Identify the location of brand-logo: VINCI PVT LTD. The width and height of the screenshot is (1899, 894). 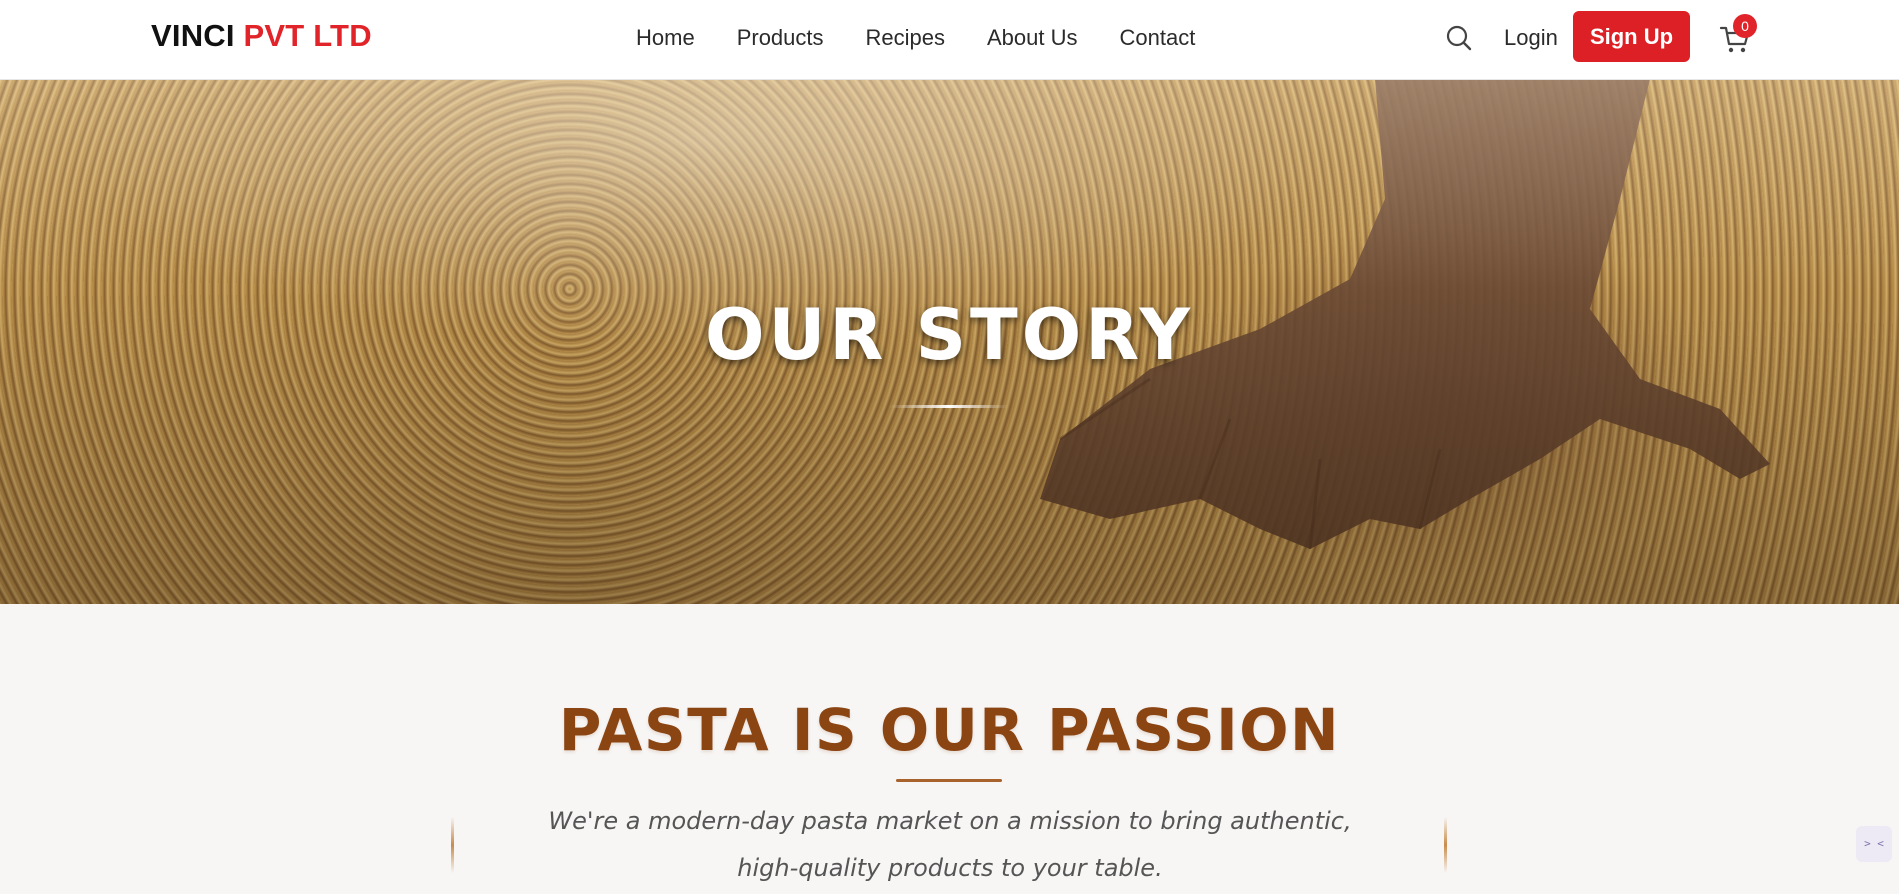
(261, 36).